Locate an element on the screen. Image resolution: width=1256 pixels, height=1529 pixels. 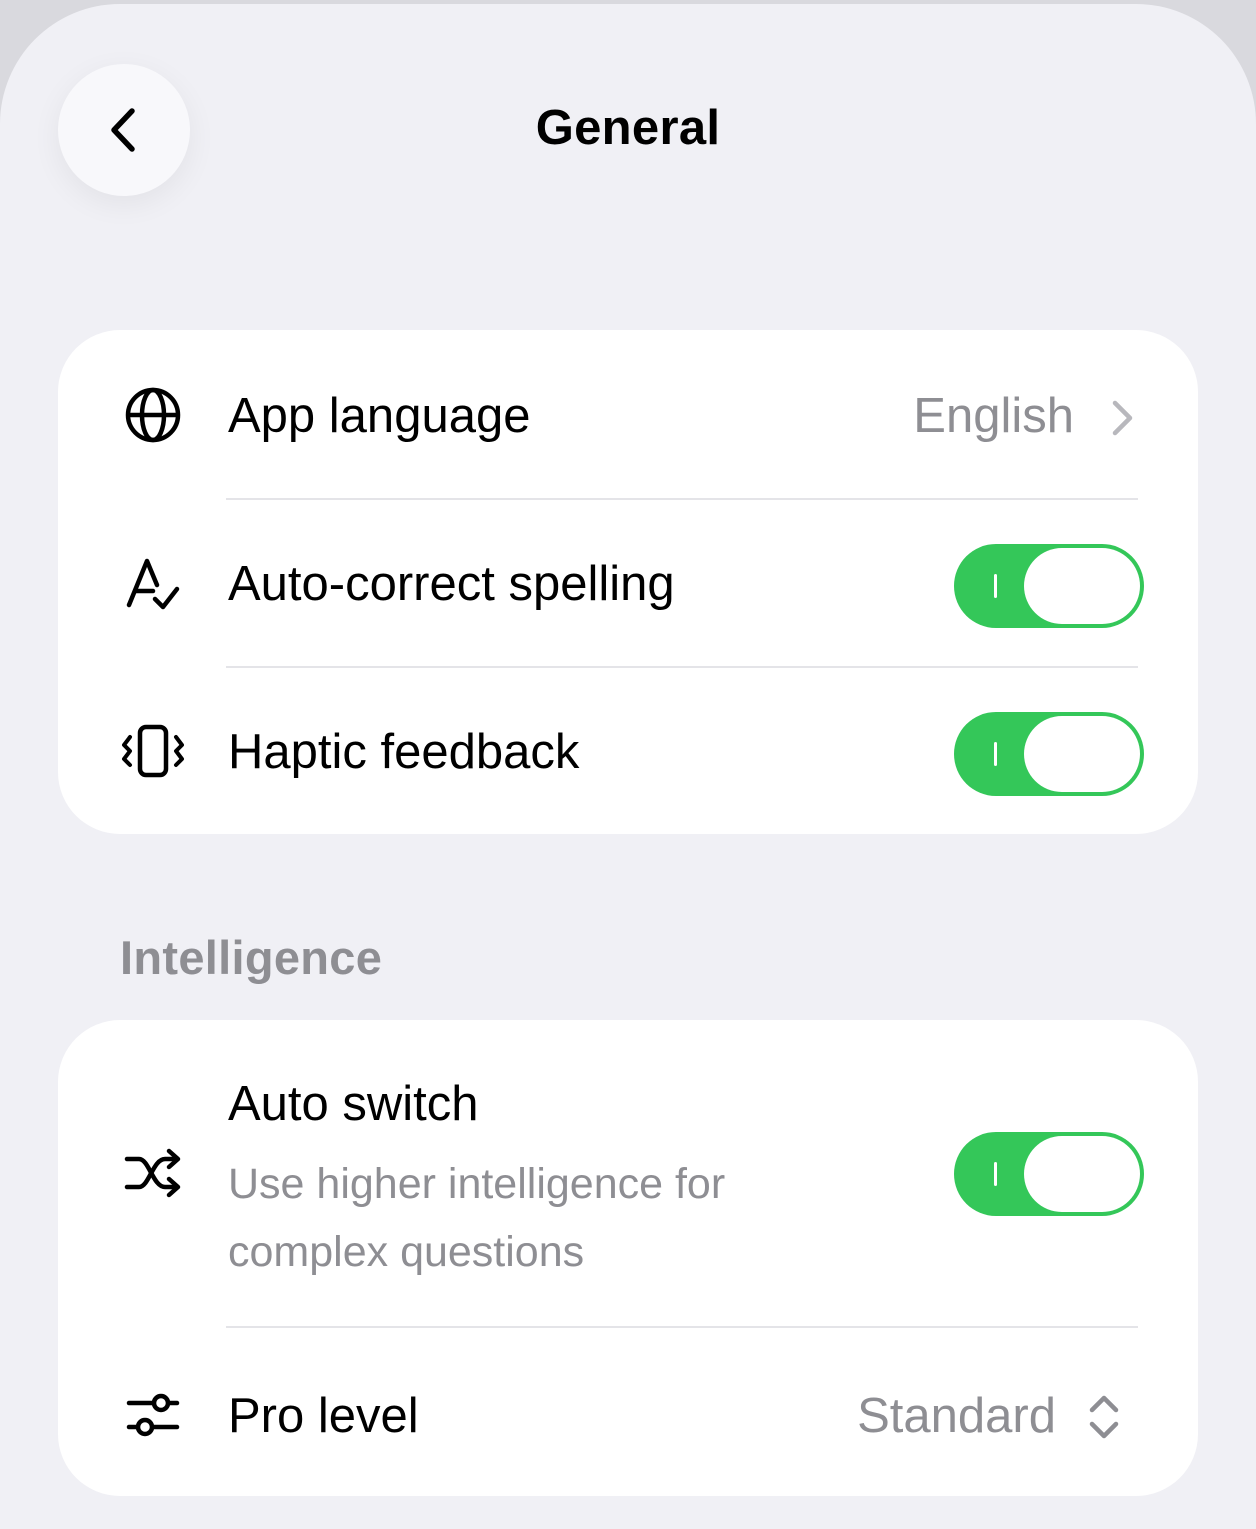
auto-correct-label: Auto-correct spelling is located at coordinates (451, 584).